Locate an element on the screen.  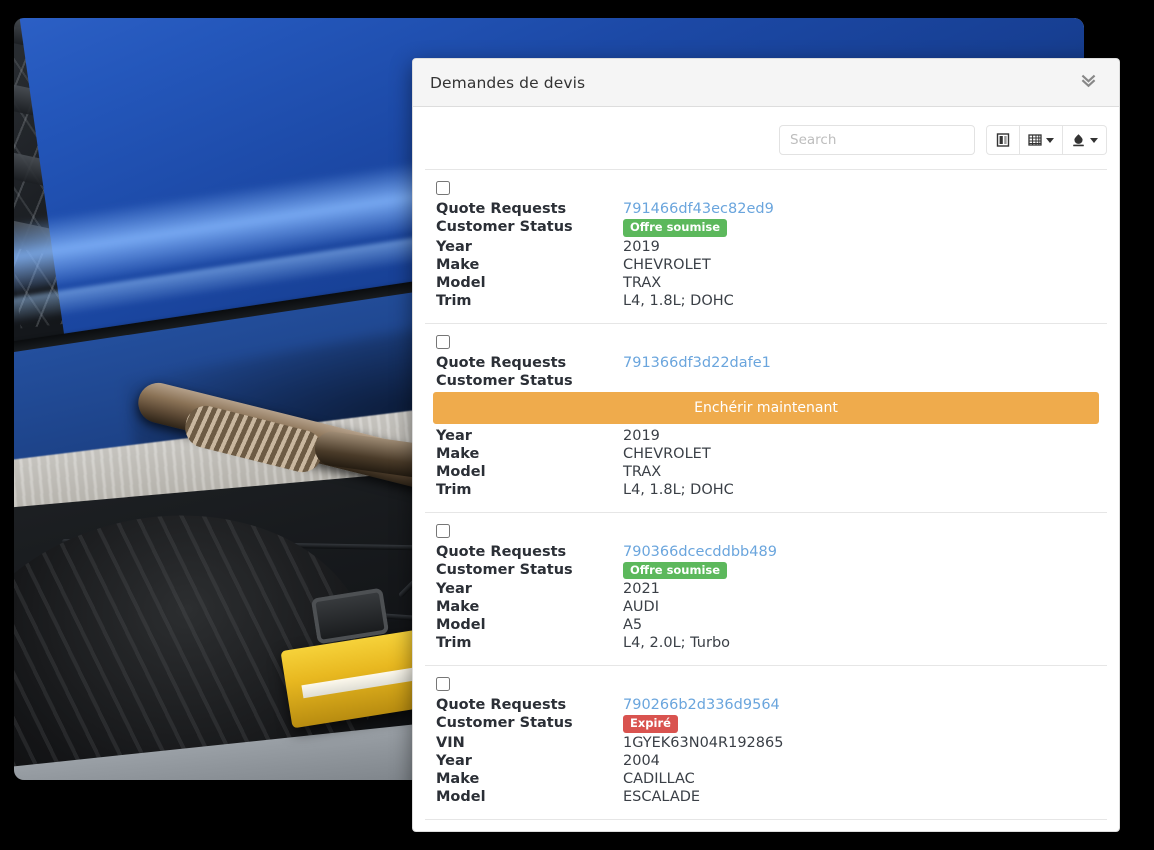
model-value: ESCALADE is located at coordinates (662, 796).